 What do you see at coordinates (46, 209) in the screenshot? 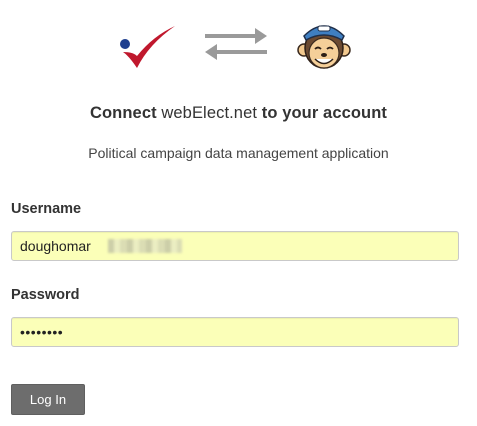
I see `username-label: Username` at bounding box center [46, 209].